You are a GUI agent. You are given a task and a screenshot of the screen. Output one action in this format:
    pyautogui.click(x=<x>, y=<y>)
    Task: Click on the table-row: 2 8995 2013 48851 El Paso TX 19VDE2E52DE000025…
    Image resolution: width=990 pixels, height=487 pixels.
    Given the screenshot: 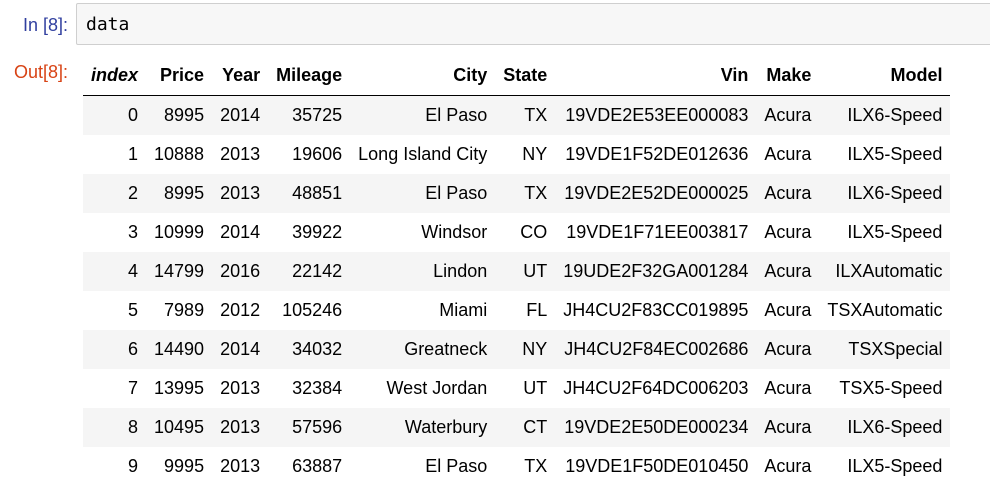 What is the action you would take?
    pyautogui.click(x=517, y=193)
    